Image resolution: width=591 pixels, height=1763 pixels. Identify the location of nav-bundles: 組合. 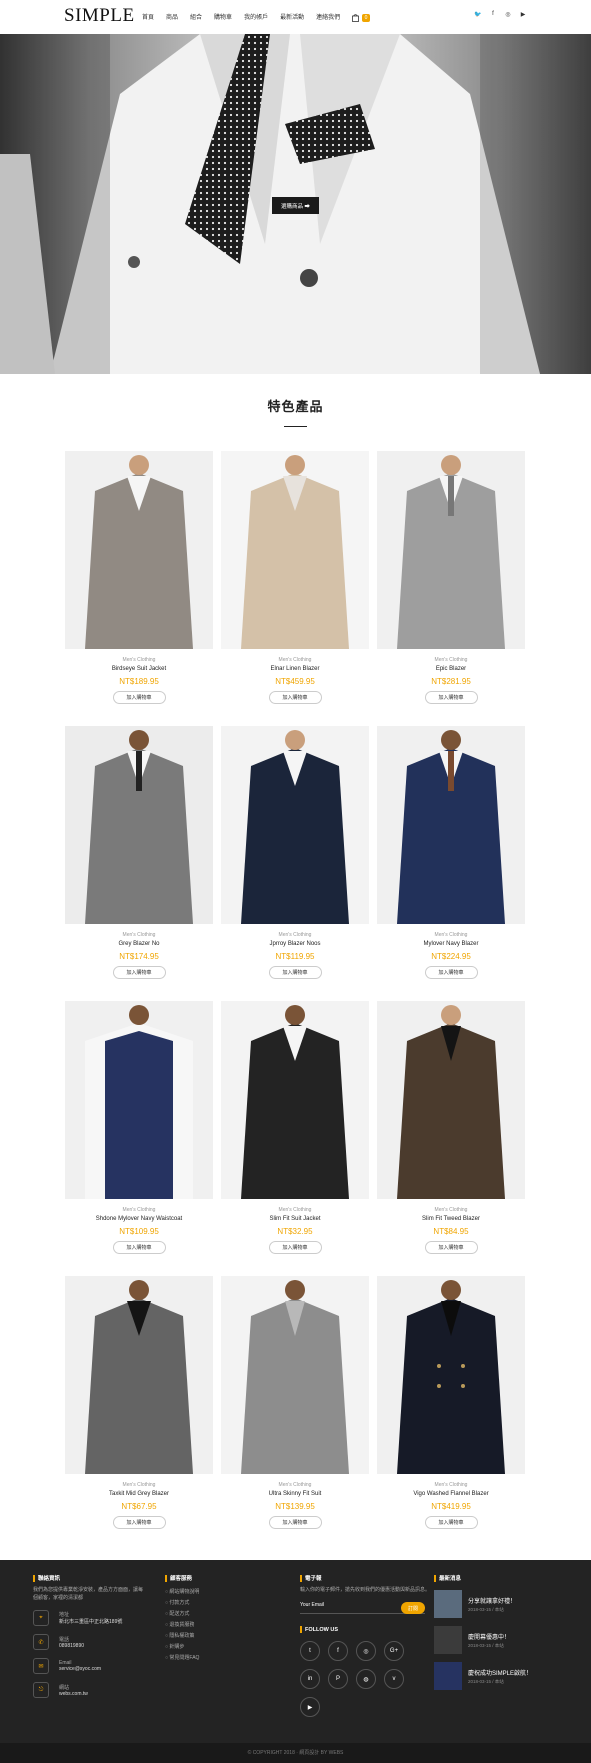
(196, 16).